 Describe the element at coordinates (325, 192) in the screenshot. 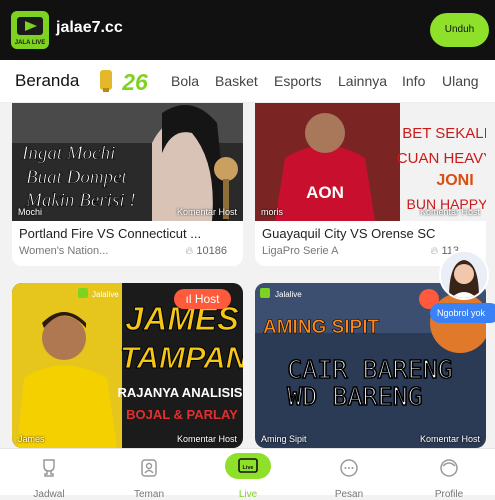

I see `svg-text: AON` at that location.